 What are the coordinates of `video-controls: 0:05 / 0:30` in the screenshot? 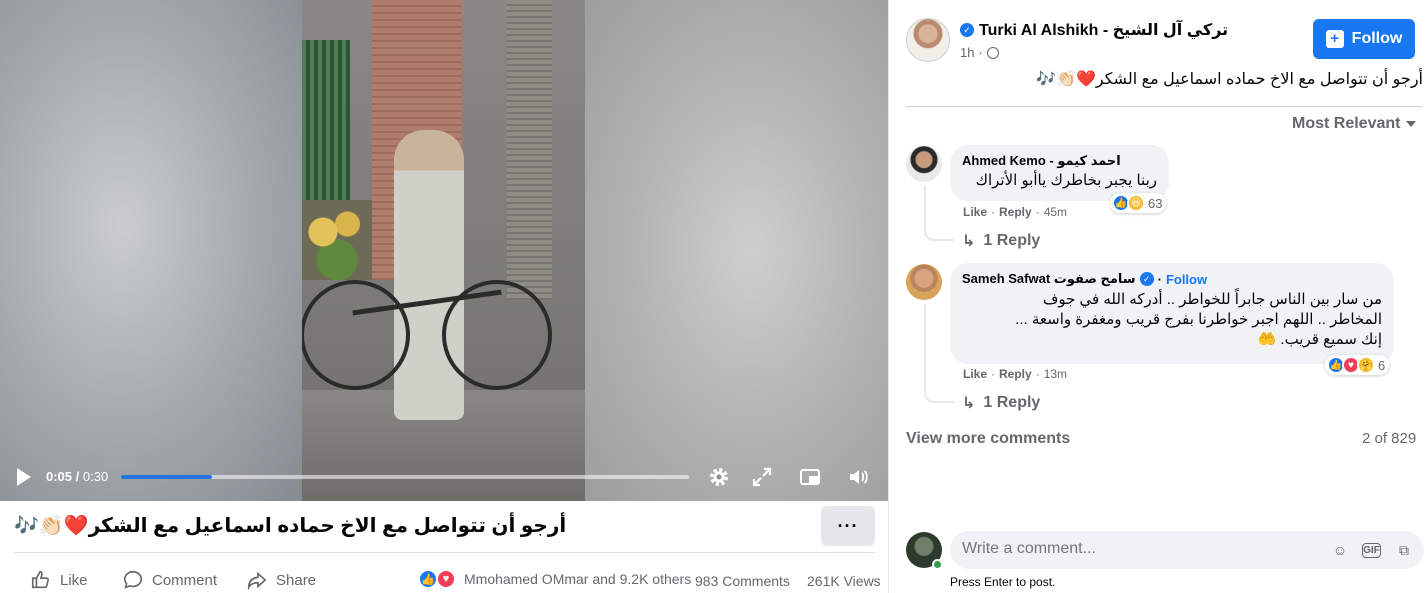 It's located at (444, 478).